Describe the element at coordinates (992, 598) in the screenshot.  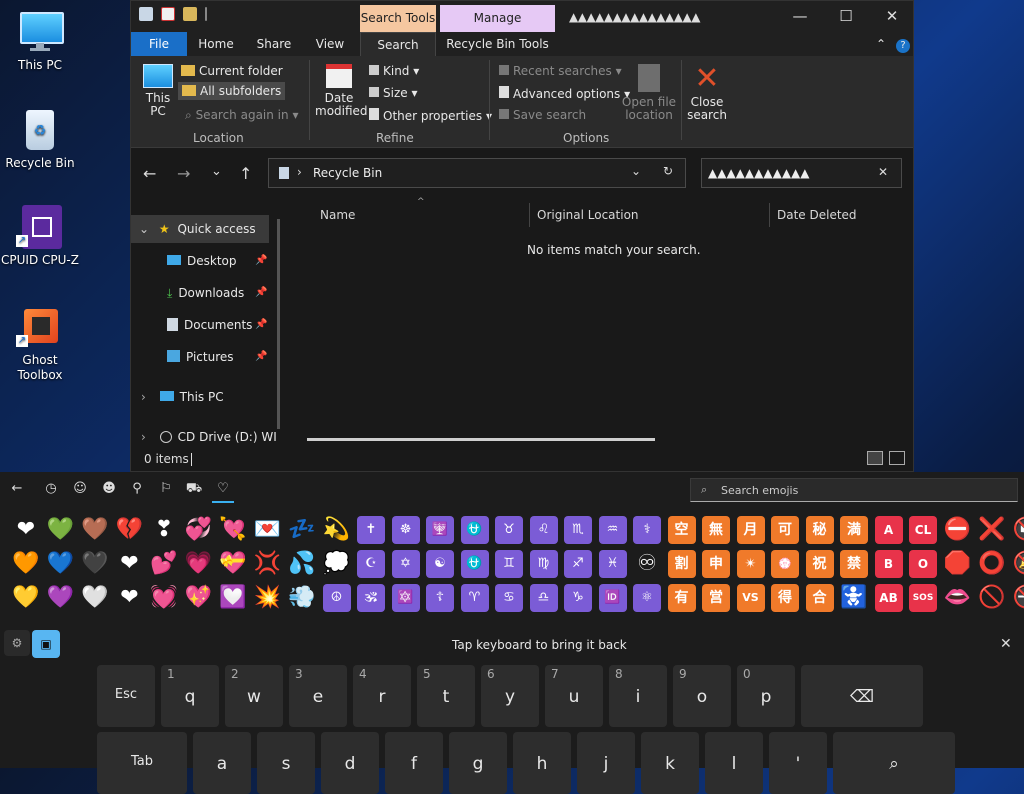
I see `emoji-cell: 🚫` at that location.